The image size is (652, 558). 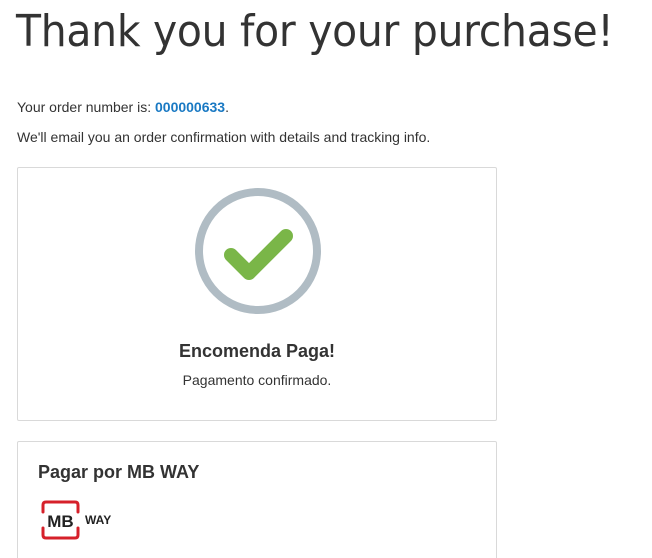 What do you see at coordinates (119, 472) in the screenshot?
I see `payment-method-title: Pagar por MB WAY` at bounding box center [119, 472].